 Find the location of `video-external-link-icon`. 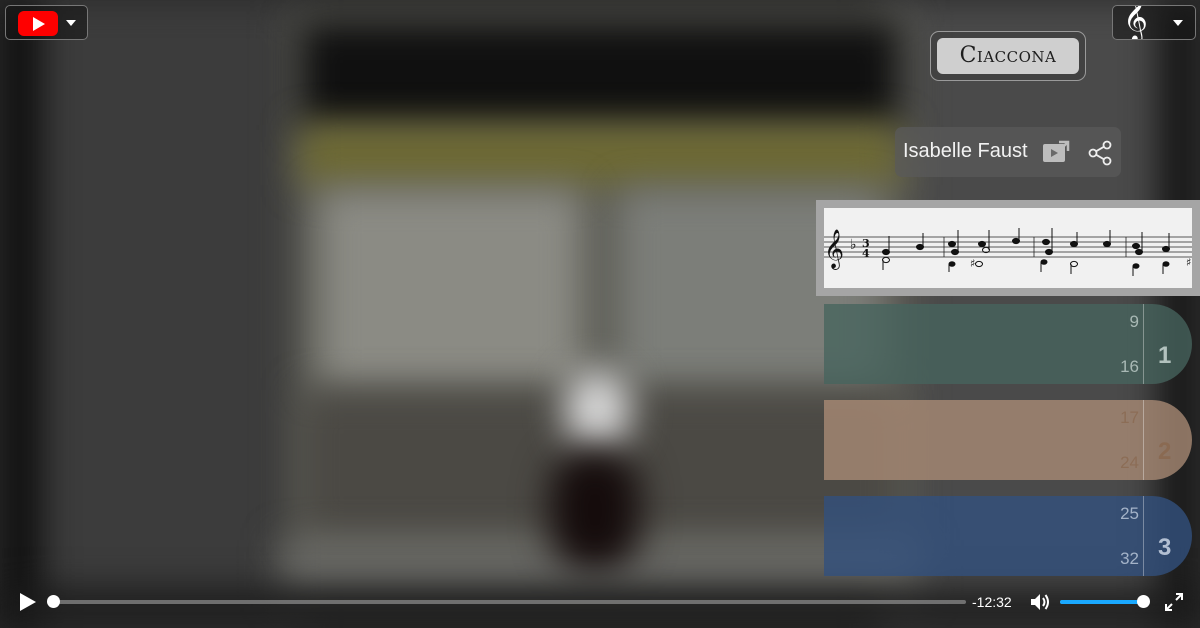

video-external-link-icon is located at coordinates (1056, 152).